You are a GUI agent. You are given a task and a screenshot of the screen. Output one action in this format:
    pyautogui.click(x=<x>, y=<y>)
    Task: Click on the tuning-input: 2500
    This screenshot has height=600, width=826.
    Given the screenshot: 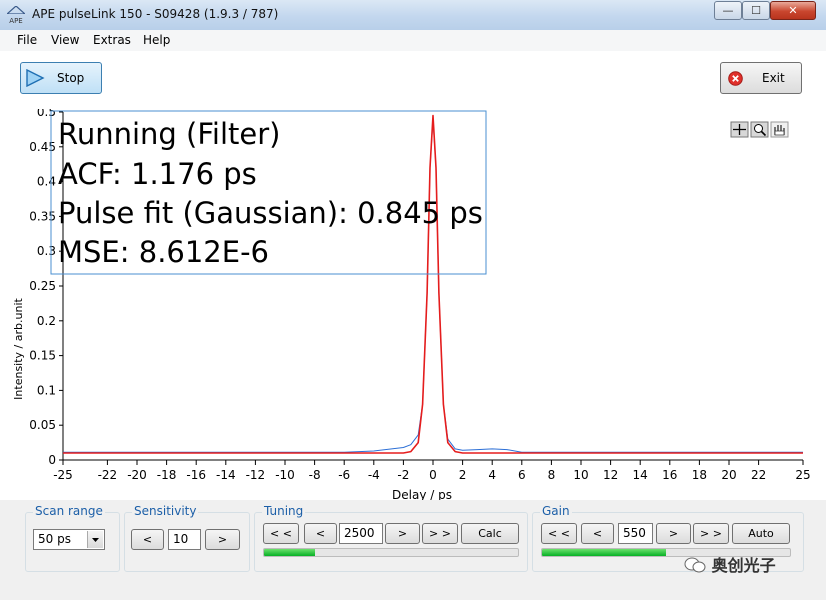 What is the action you would take?
    pyautogui.click(x=361, y=533)
    